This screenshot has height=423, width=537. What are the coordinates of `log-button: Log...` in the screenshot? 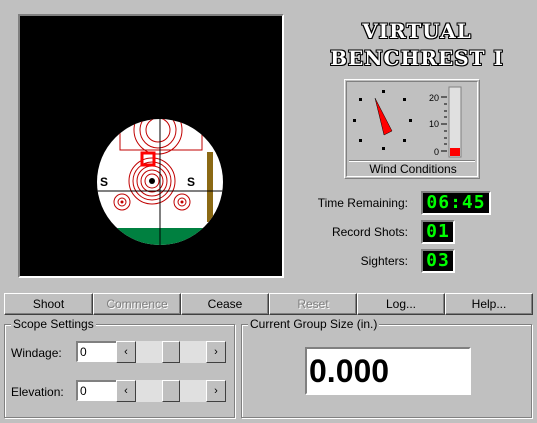 It's located at (401, 304).